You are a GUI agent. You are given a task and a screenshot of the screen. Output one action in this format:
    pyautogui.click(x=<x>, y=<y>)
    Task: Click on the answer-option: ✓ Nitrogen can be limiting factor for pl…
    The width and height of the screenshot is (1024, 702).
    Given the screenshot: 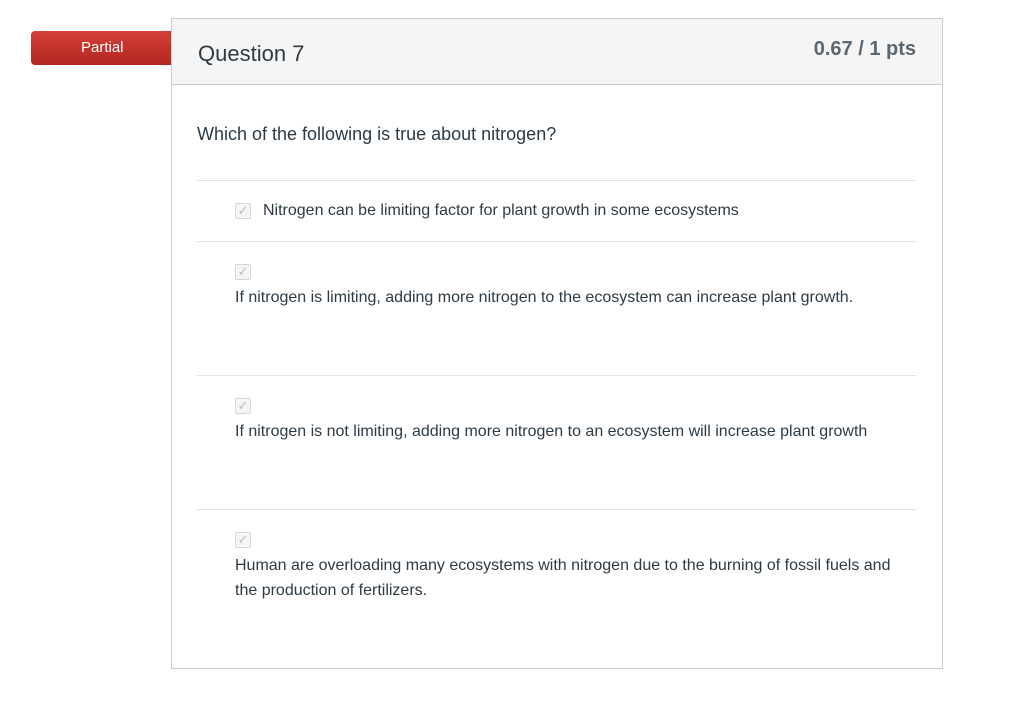 What is the action you would take?
    pyautogui.click(x=557, y=210)
    